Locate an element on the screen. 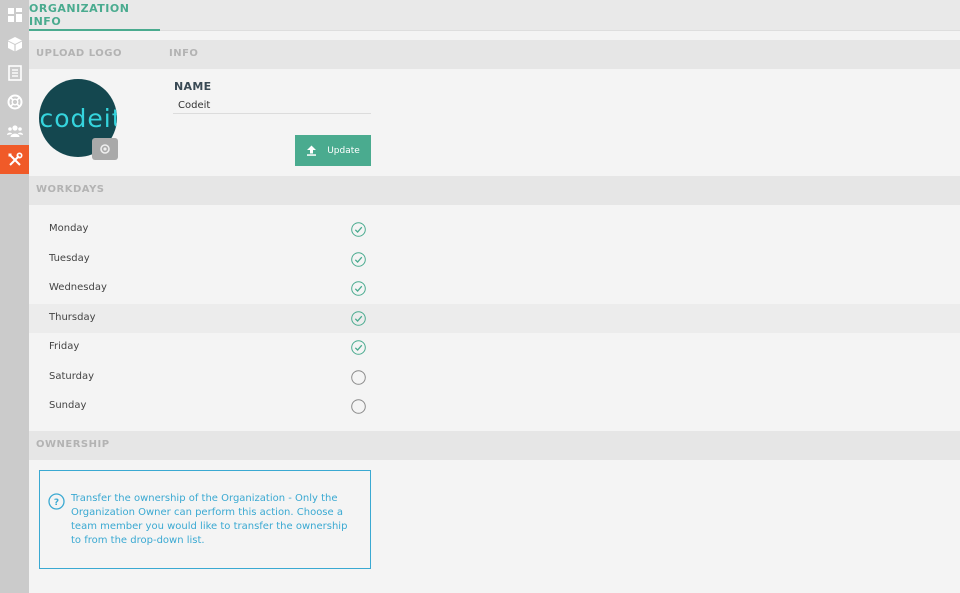  cube-icon is located at coordinates (14, 43).